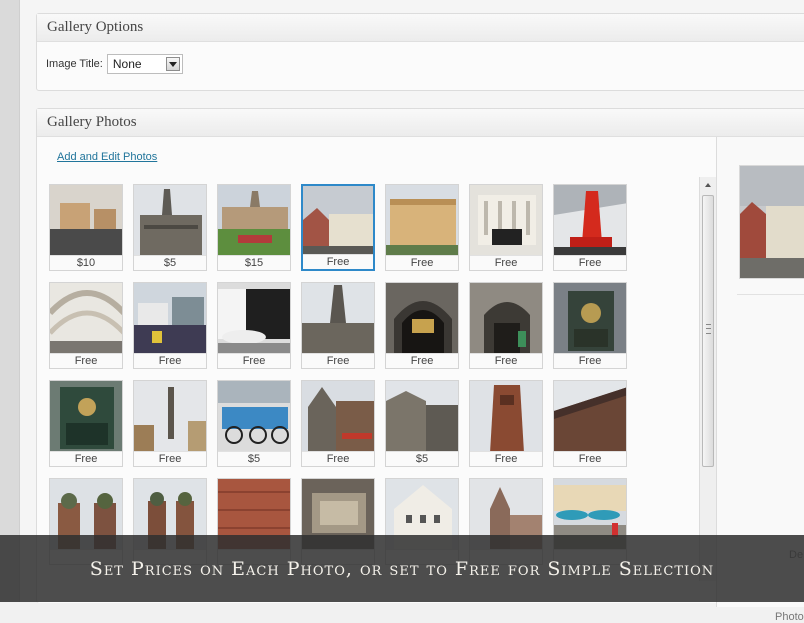  Describe the element at coordinates (10, 301) in the screenshot. I see `admin-sidebar-edge` at that location.